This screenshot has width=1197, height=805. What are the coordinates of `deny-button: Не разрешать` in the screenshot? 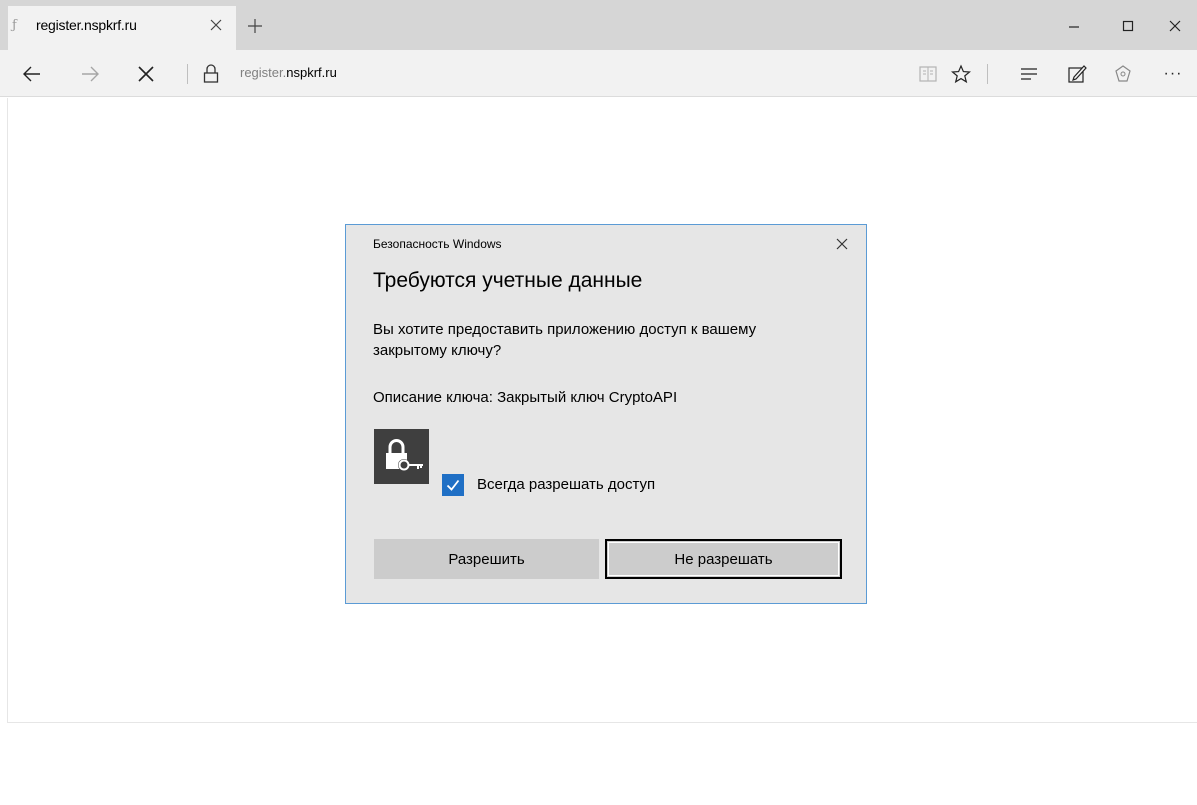 It's located at (723, 559).